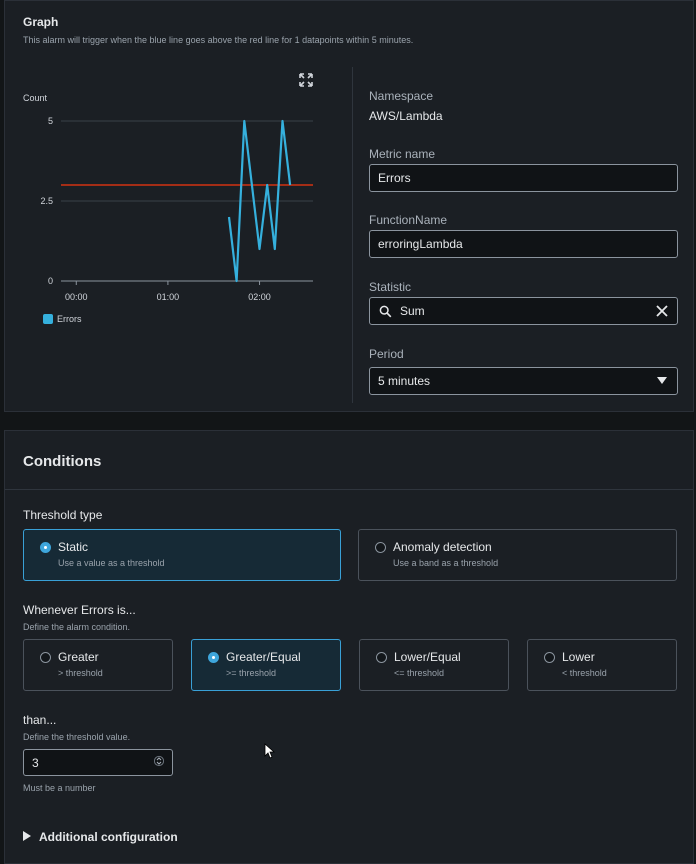  Describe the element at coordinates (266, 665) in the screenshot. I see `operator-greater-equal: Greater/Equal >= threshold` at that location.